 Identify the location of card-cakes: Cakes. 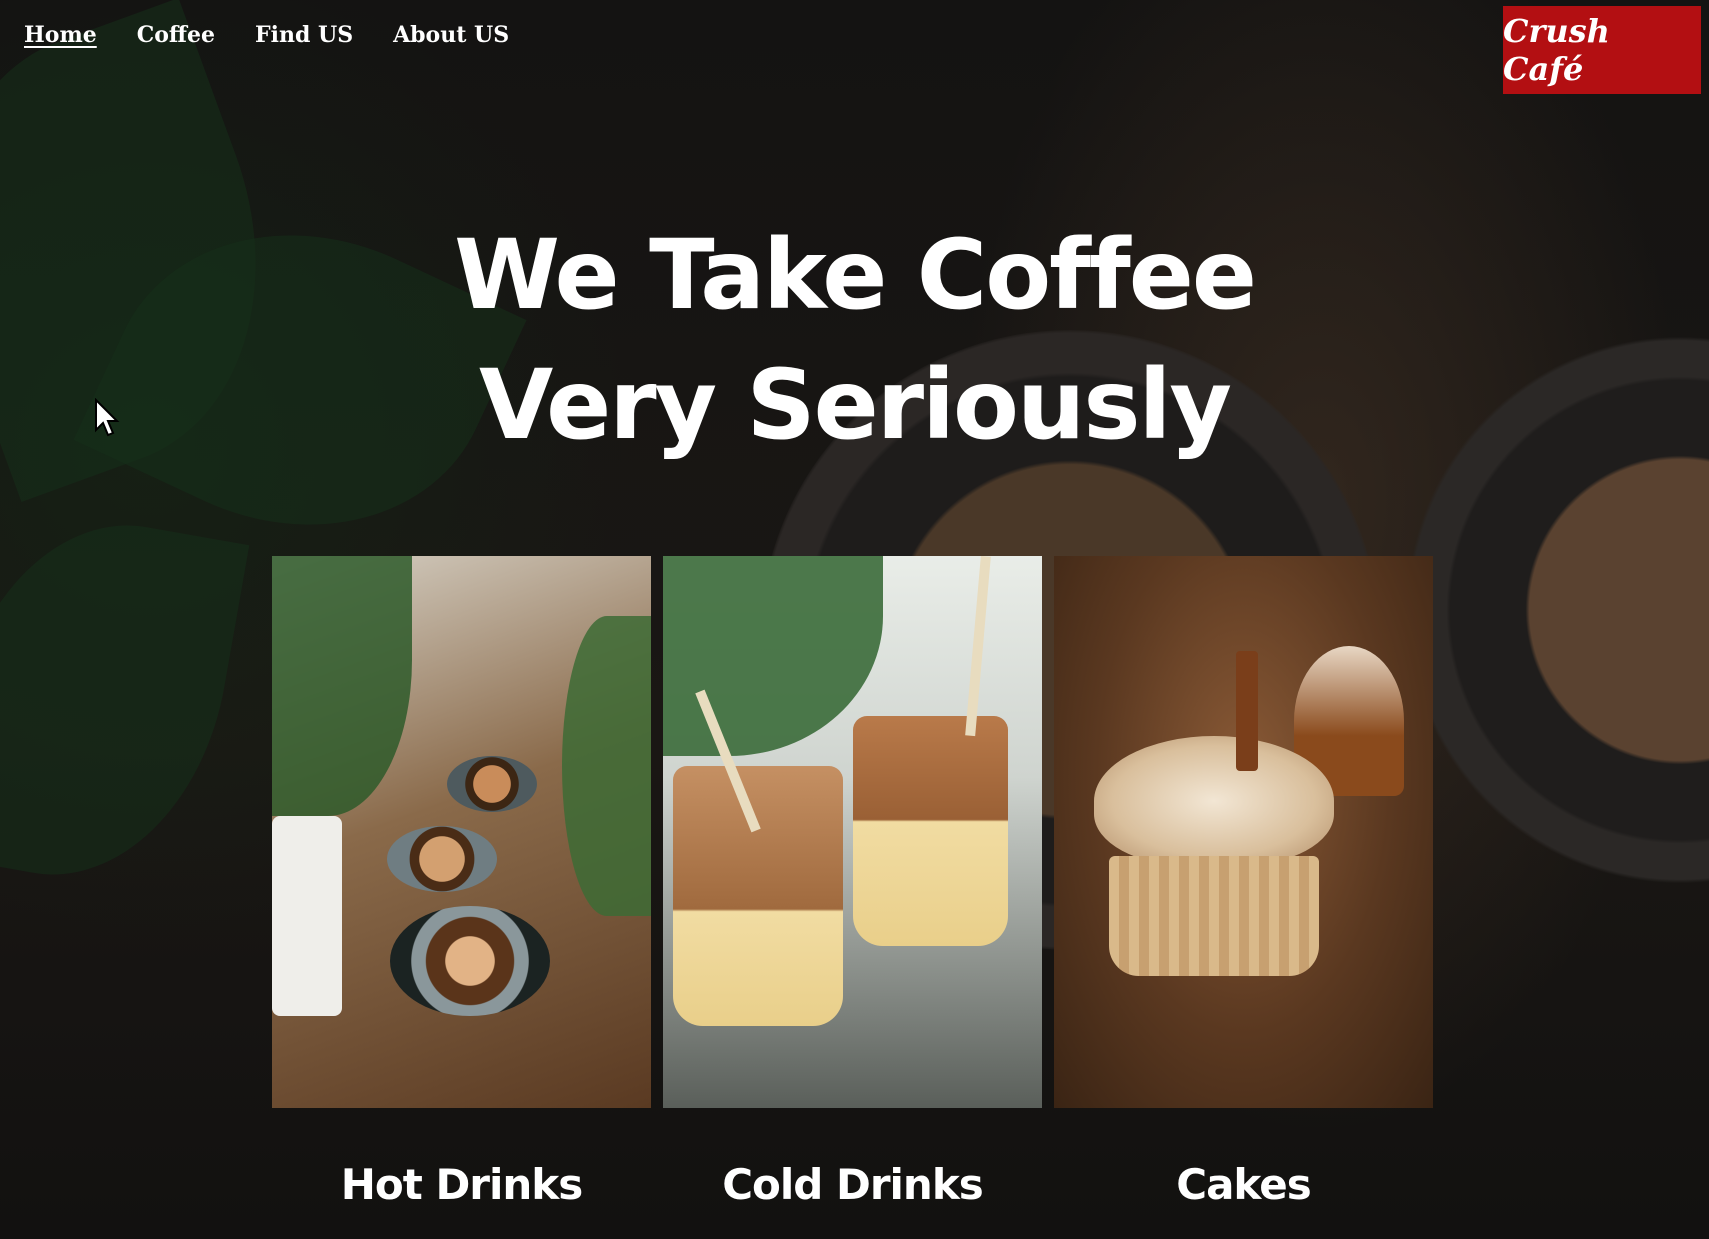
(1243, 882).